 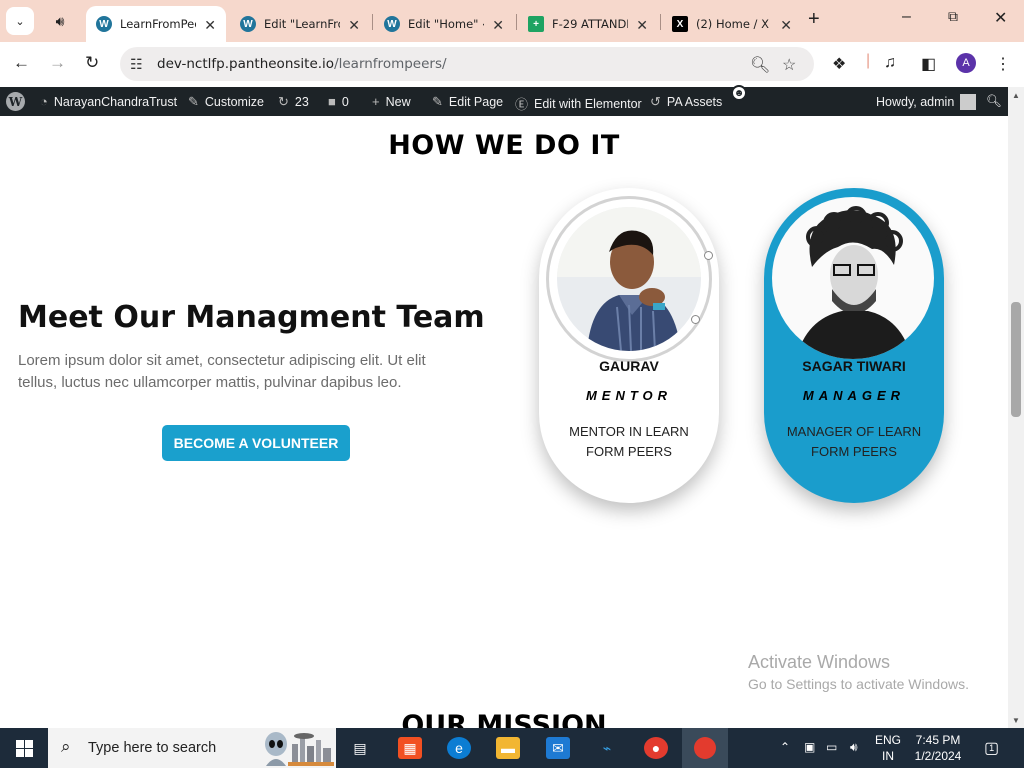 I want to click on taskbar-search: ⌕ Type here to search, so click(x=192, y=748).